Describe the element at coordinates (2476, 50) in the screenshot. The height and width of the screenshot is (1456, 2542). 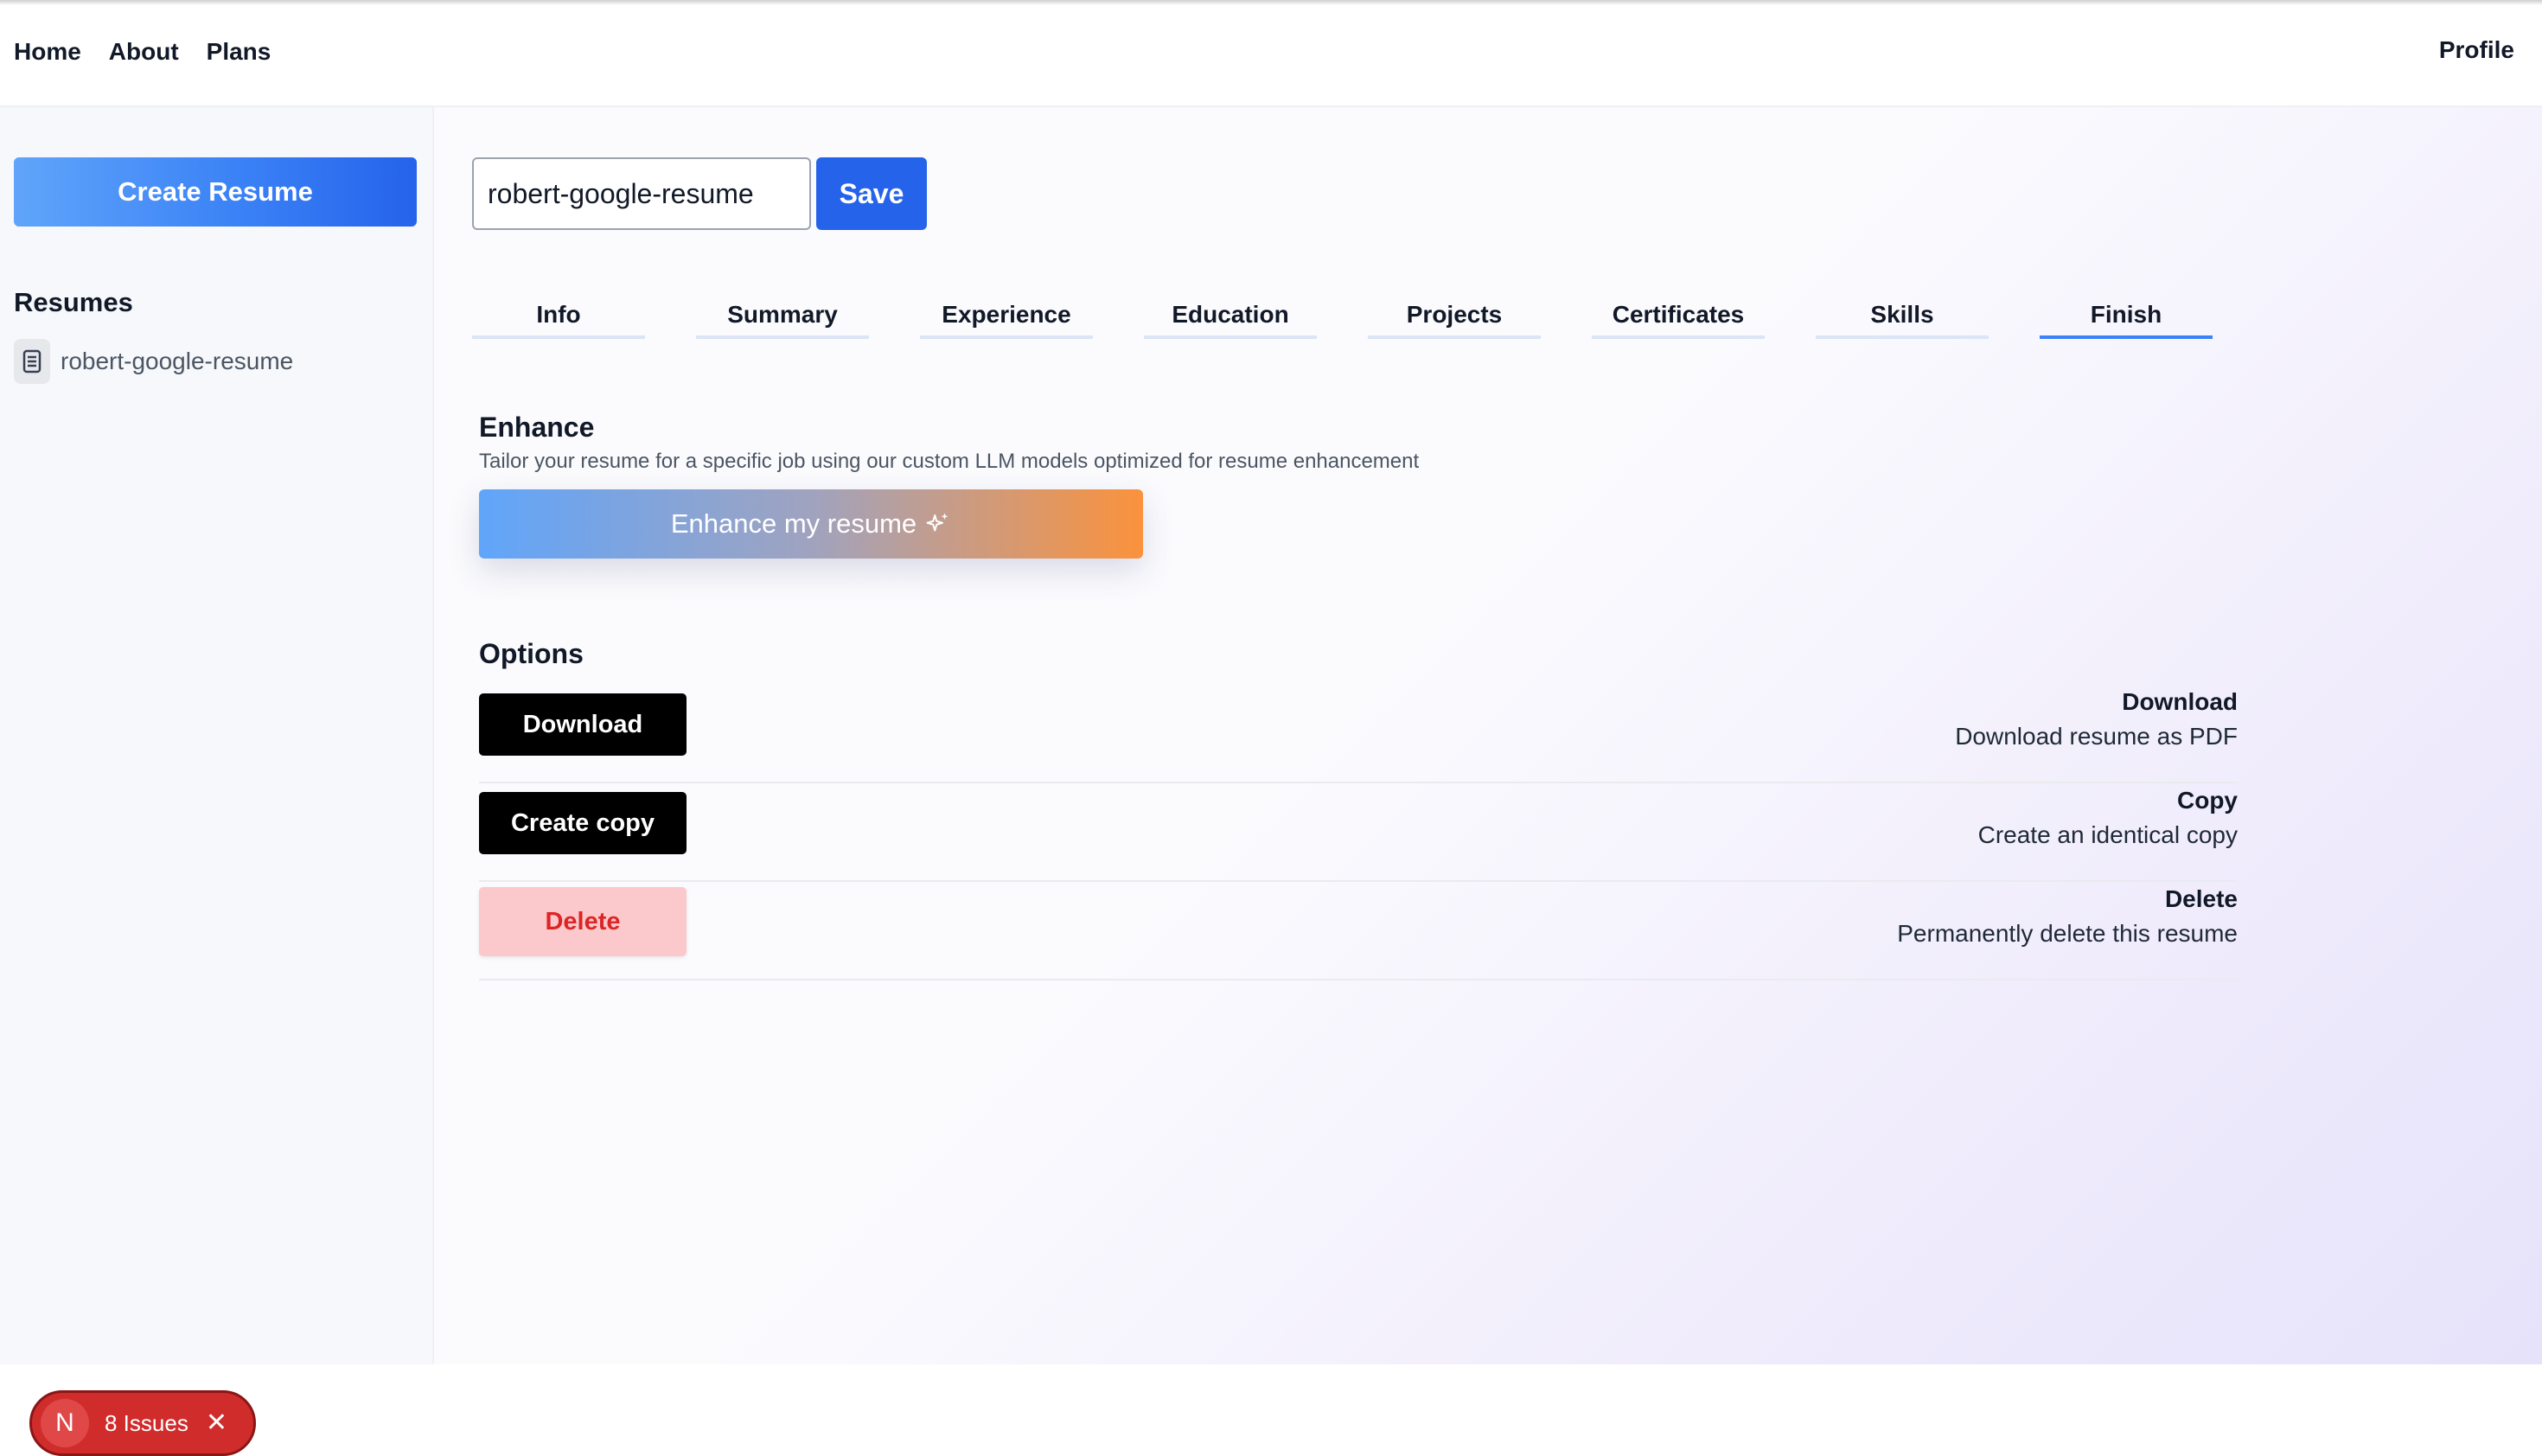
I see `profile-link: Profile` at that location.